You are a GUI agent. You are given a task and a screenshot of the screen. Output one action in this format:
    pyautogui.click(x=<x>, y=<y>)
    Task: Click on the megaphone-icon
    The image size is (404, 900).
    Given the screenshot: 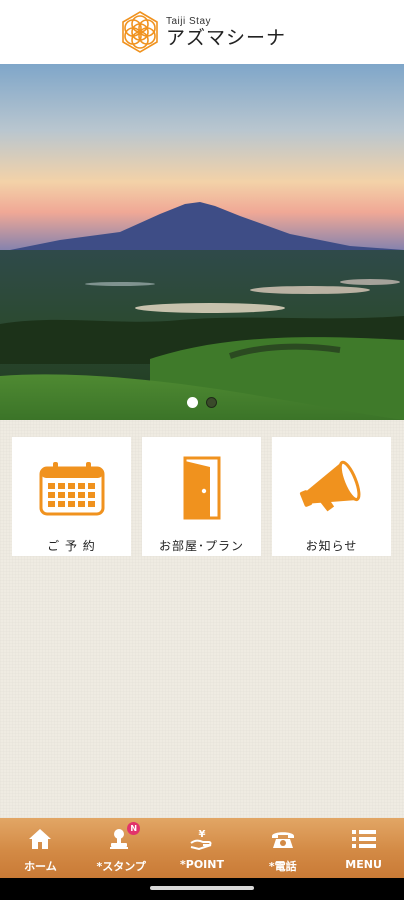 What is the action you would take?
    pyautogui.click(x=329, y=486)
    